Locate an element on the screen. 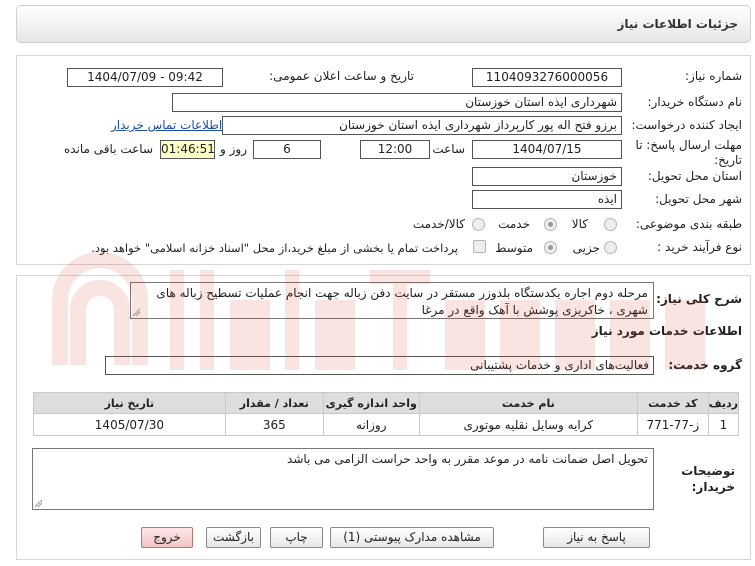 The height and width of the screenshot is (566, 755). col-row-index: ردیف is located at coordinates (723, 403).